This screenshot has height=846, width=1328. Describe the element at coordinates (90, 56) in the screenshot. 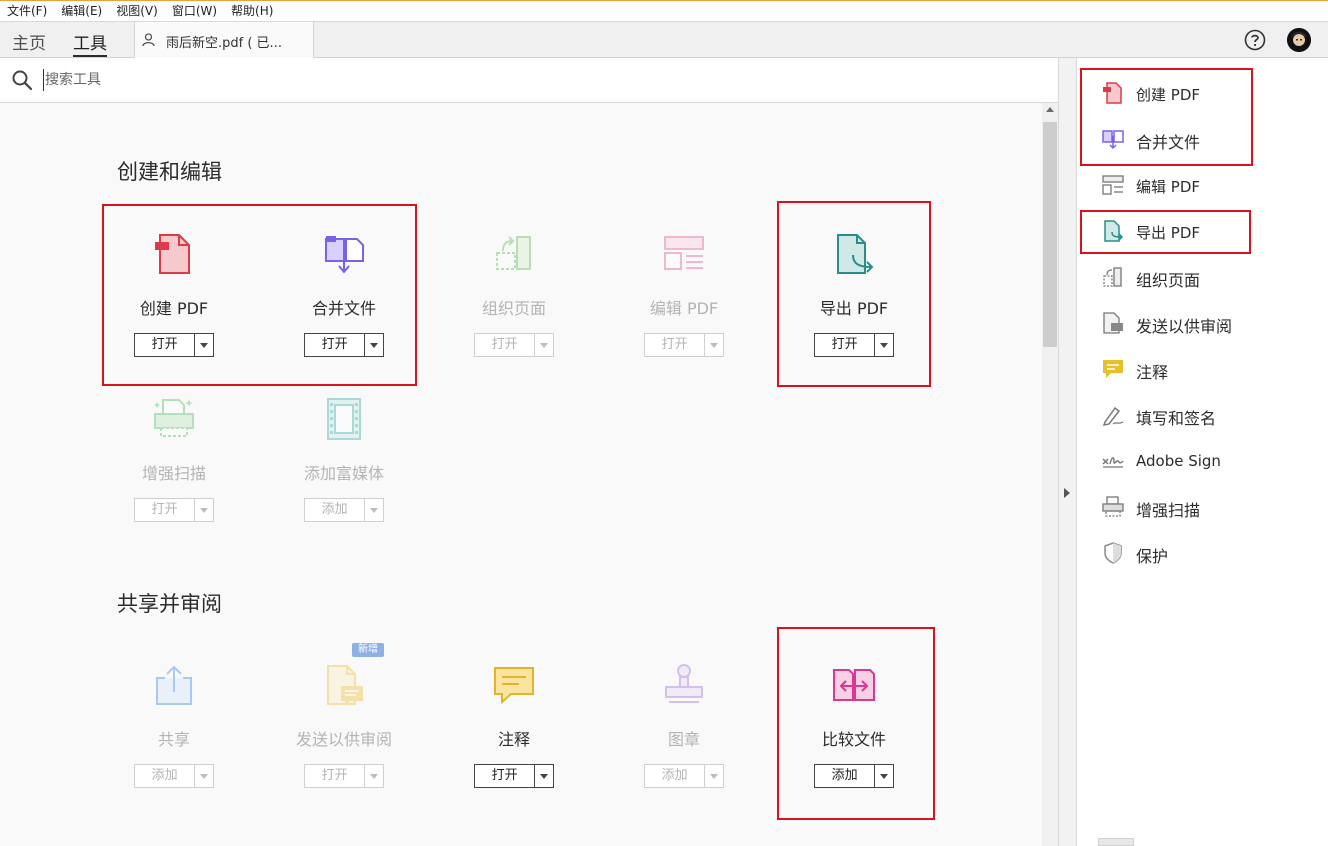

I see `active-tab-underline` at that location.